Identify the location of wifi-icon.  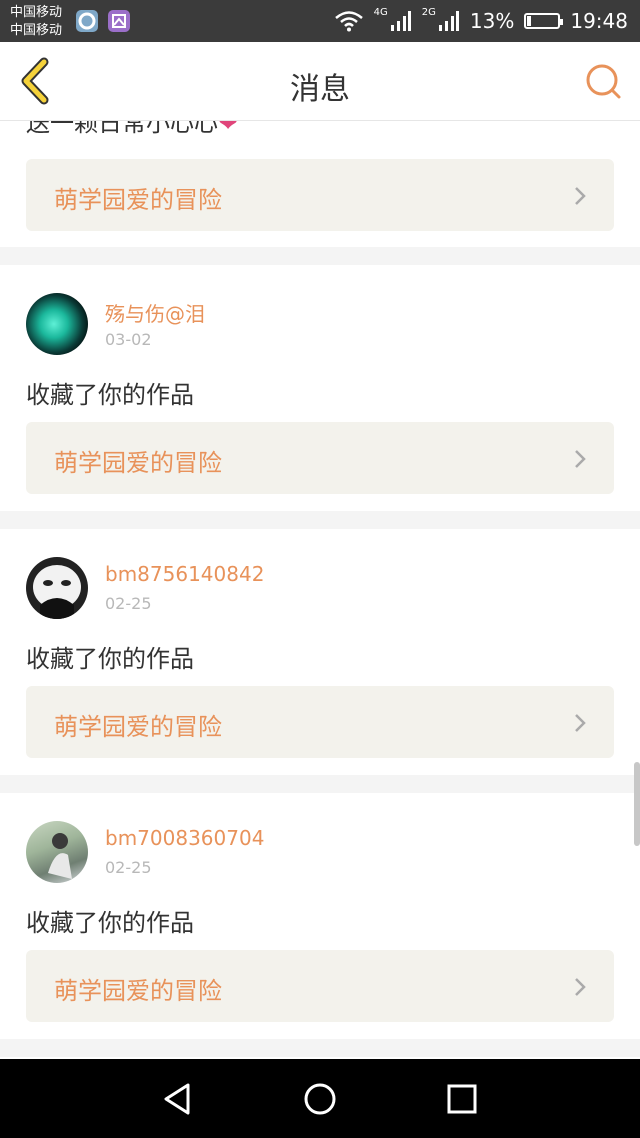
(348, 21).